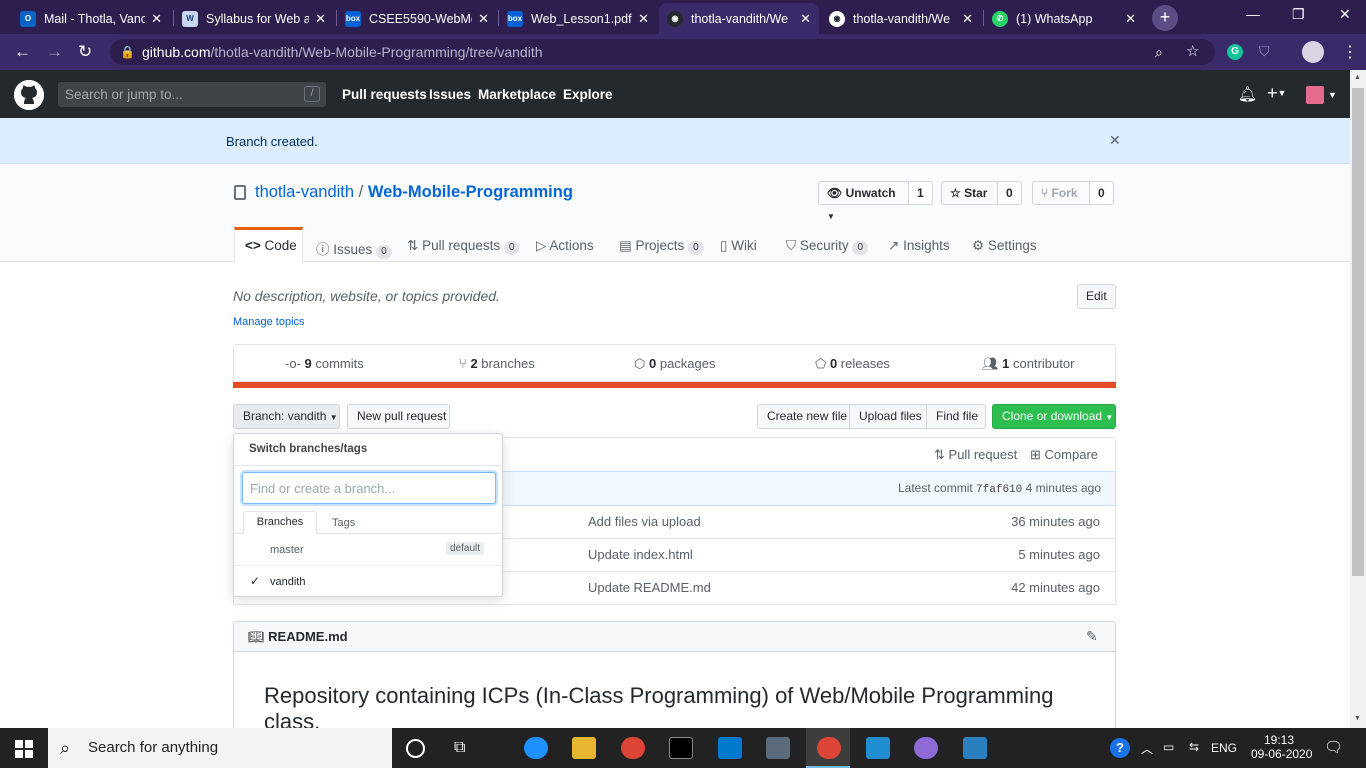 This screenshot has width=1366, height=768. What do you see at coordinates (1168, 747) in the screenshot?
I see `battery-icon: ▭` at bounding box center [1168, 747].